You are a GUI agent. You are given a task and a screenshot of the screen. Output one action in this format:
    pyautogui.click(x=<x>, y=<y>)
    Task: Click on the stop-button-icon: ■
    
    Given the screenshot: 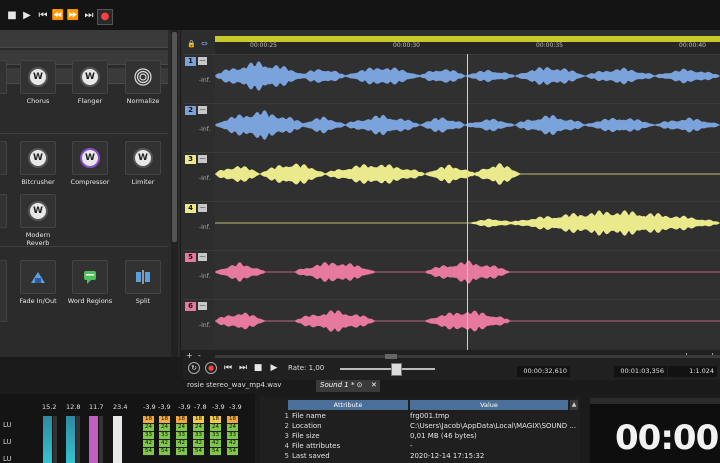 What is the action you would take?
    pyautogui.click(x=258, y=368)
    